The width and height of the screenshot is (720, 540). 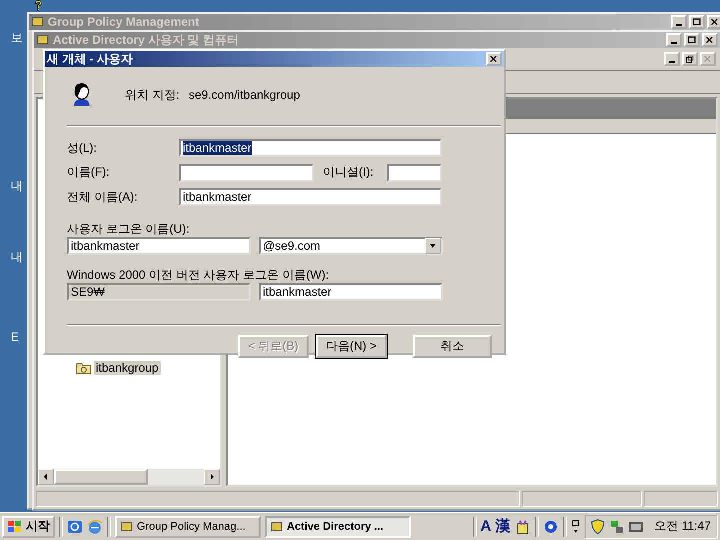 I want to click on logon-name-field: itbankmaster, so click(x=159, y=245).